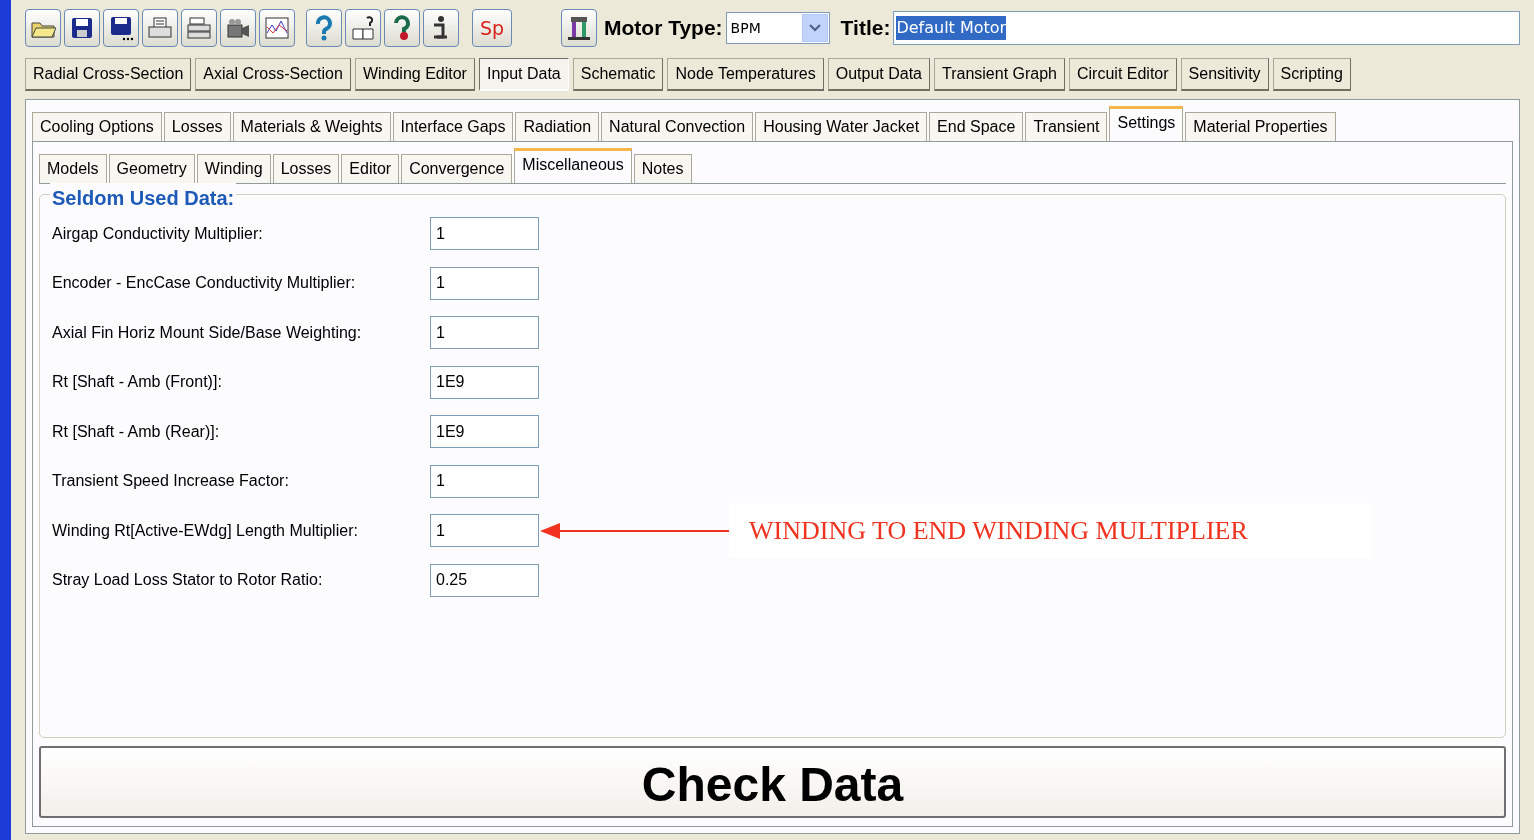 Image resolution: width=1534 pixels, height=840 pixels. What do you see at coordinates (151, 168) in the screenshot?
I see `sub-tab: Geometry` at bounding box center [151, 168].